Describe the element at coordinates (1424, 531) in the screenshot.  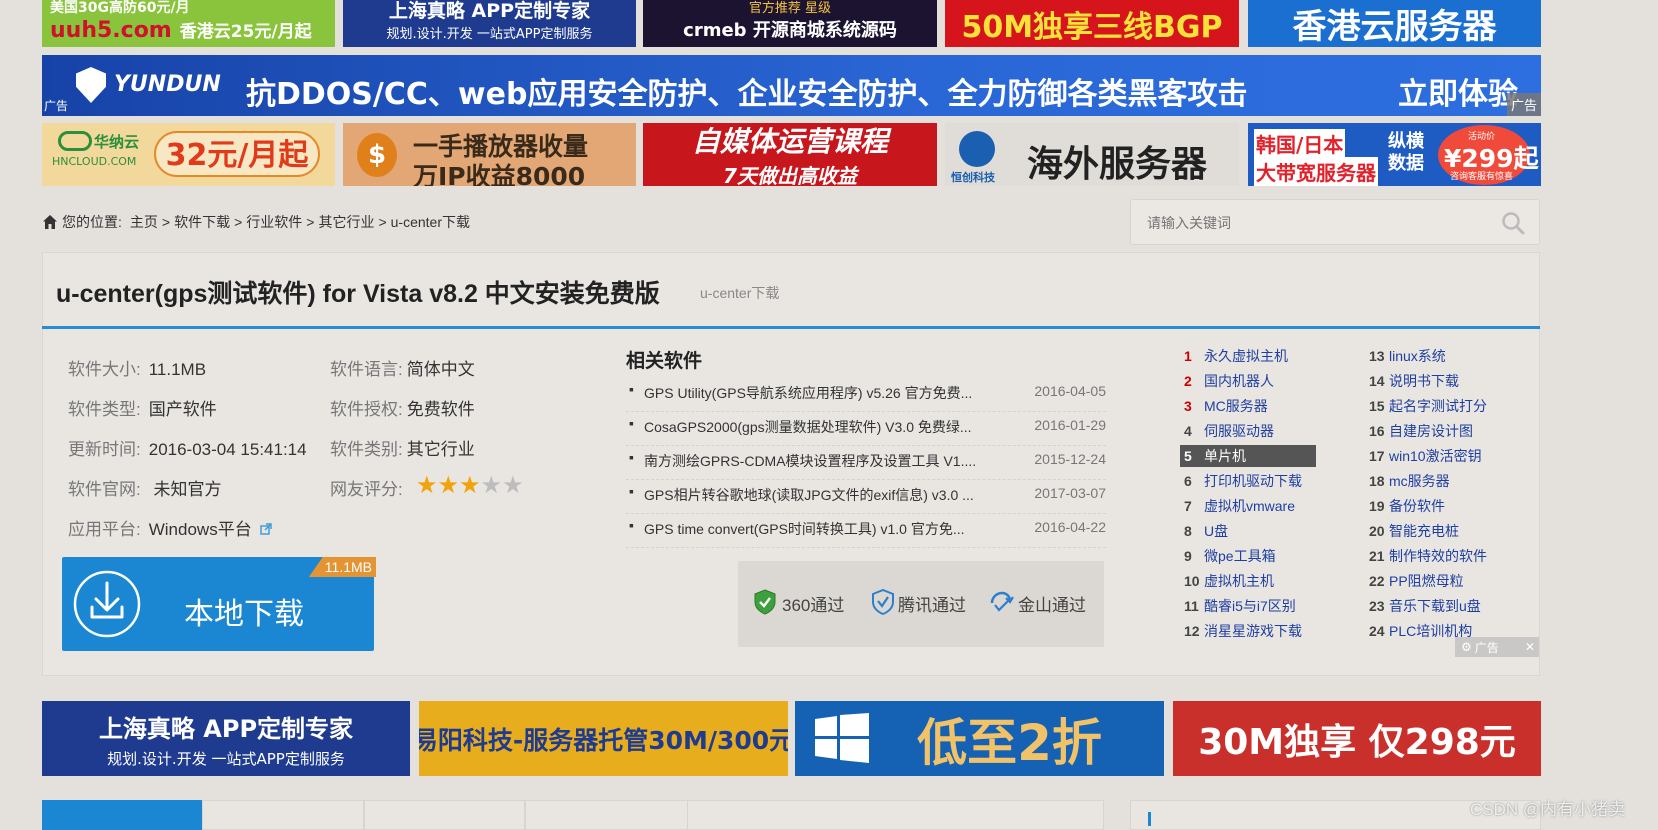
I see `hot-item-label: 智能充电桩` at that location.